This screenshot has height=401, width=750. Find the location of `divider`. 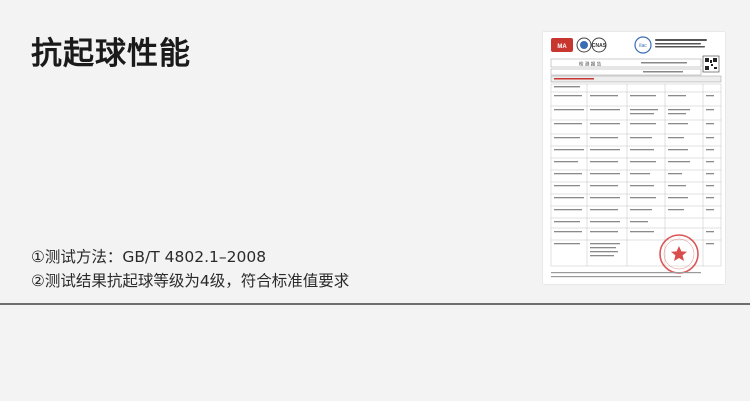

divider is located at coordinates (375, 304).